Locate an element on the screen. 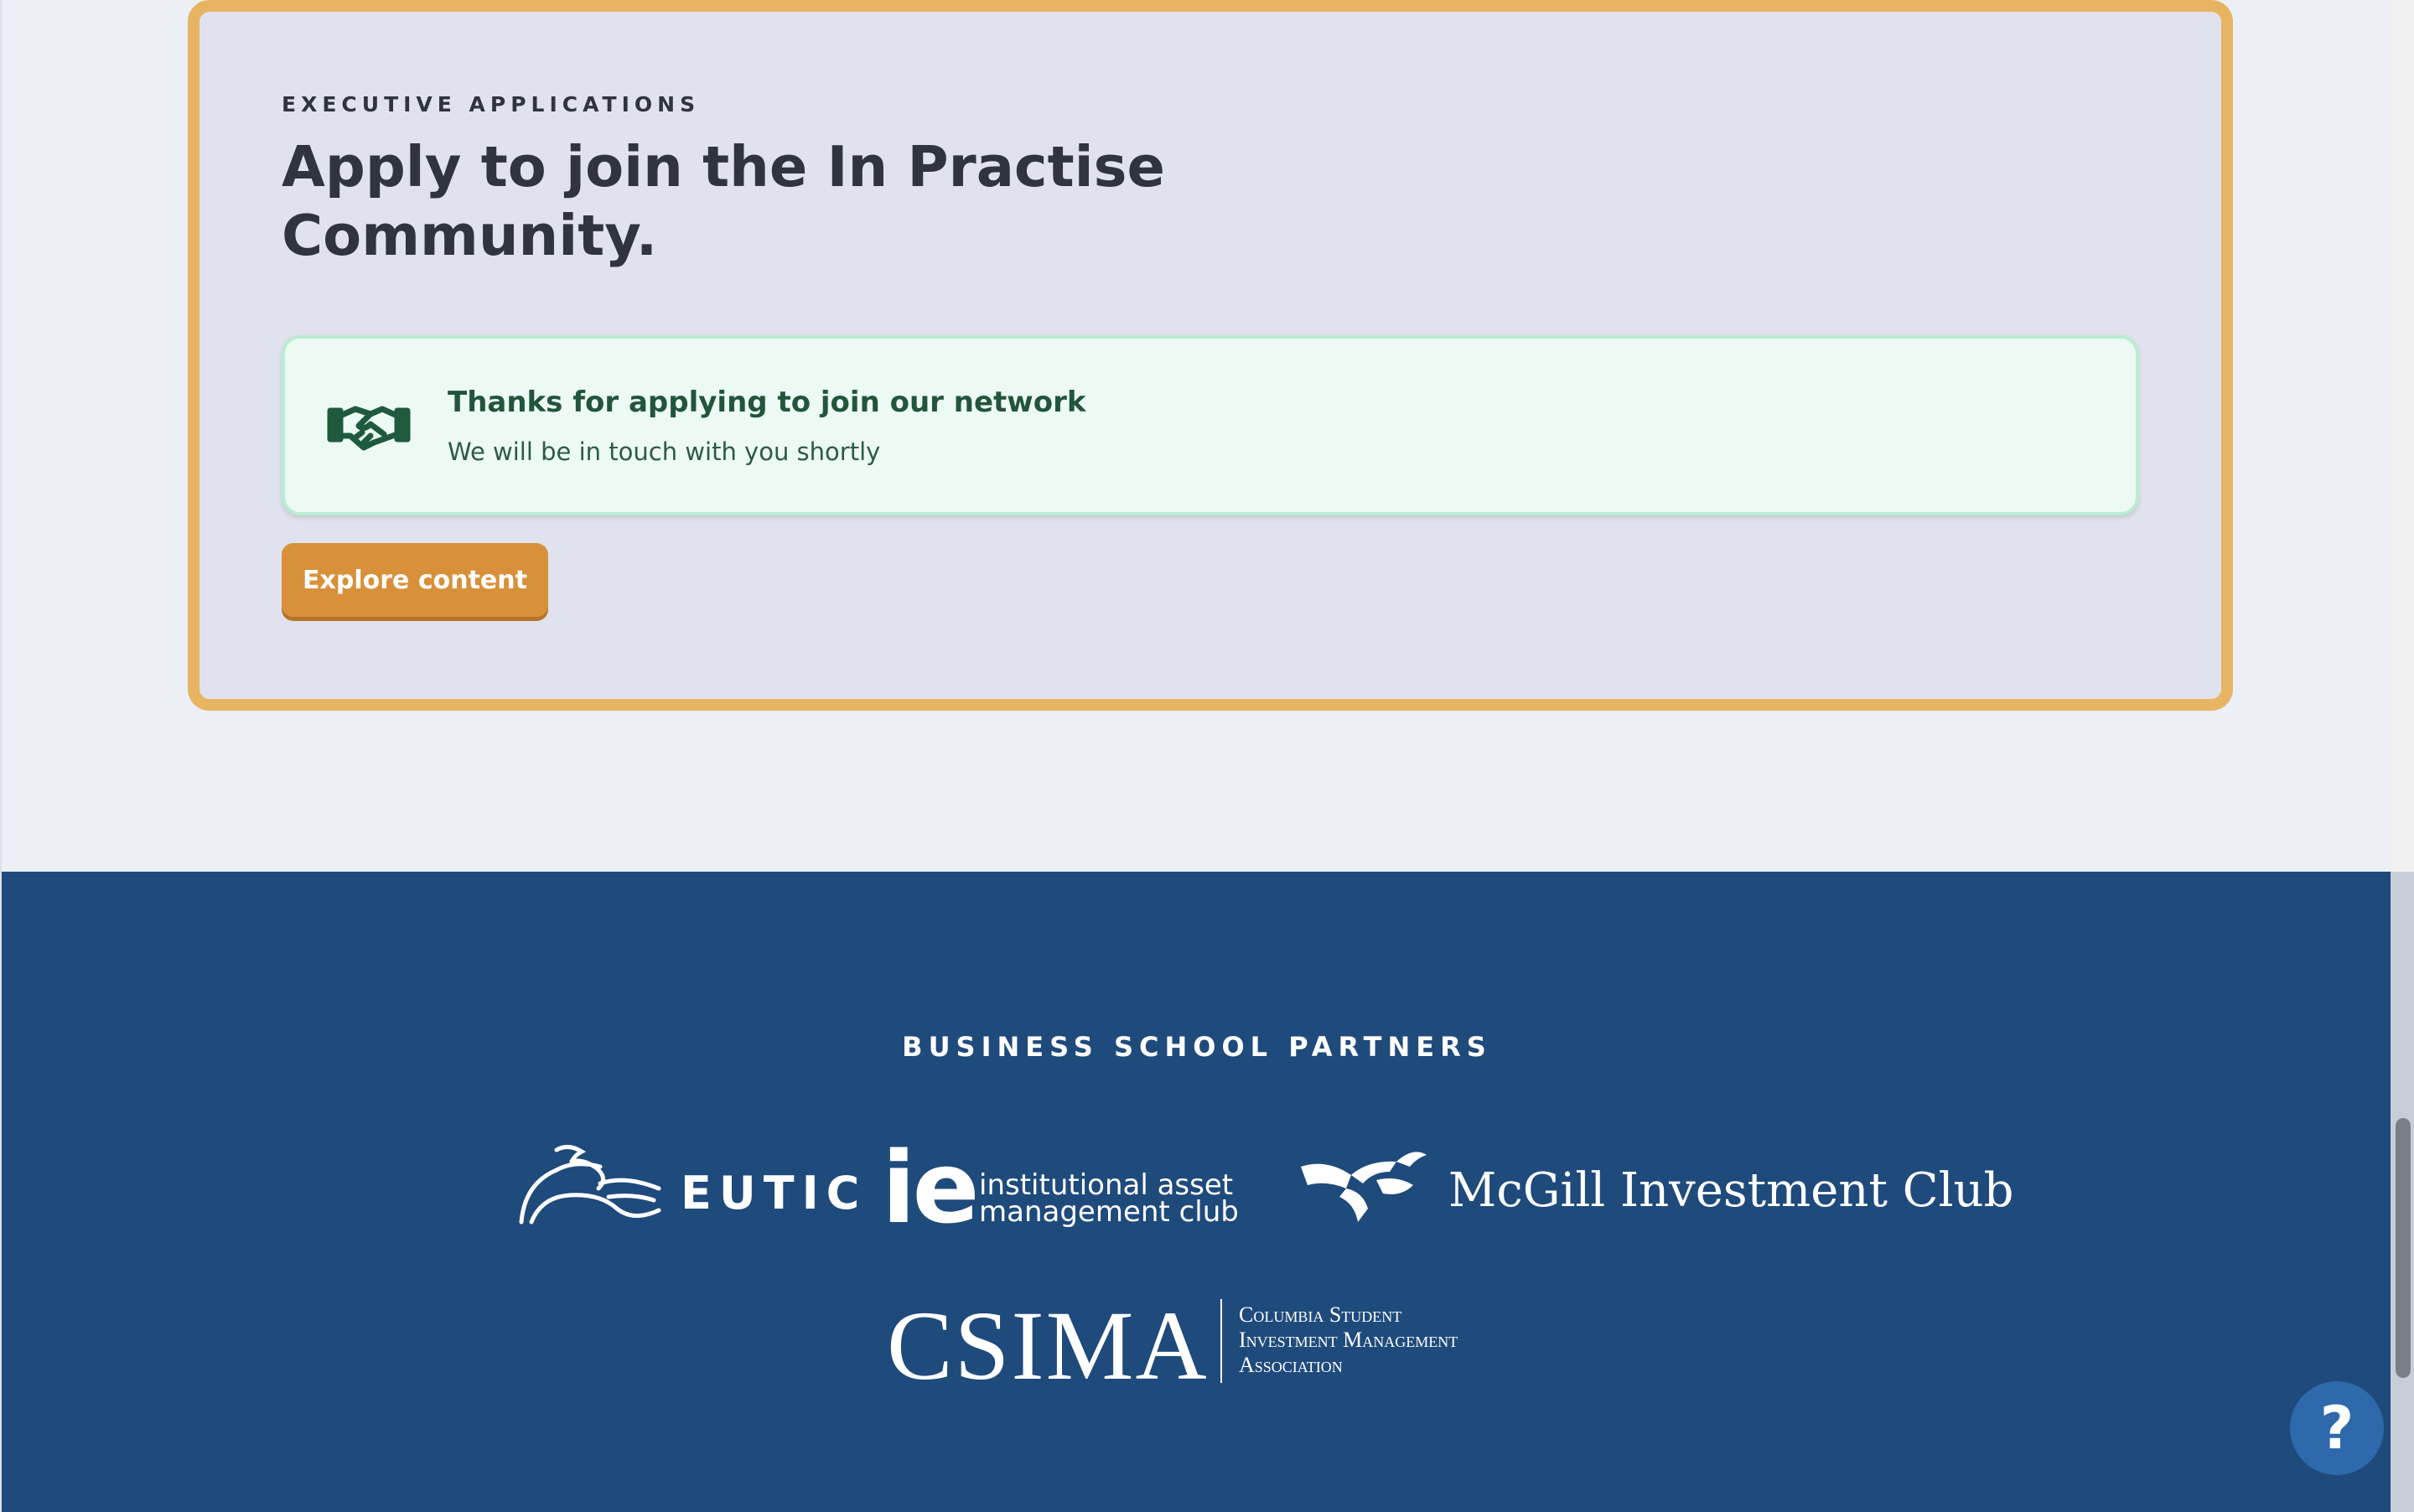 This screenshot has height=1512, width=2414. partners-heading: BUSINESS SCHOOL PARTNERS is located at coordinates (1197, 1047).